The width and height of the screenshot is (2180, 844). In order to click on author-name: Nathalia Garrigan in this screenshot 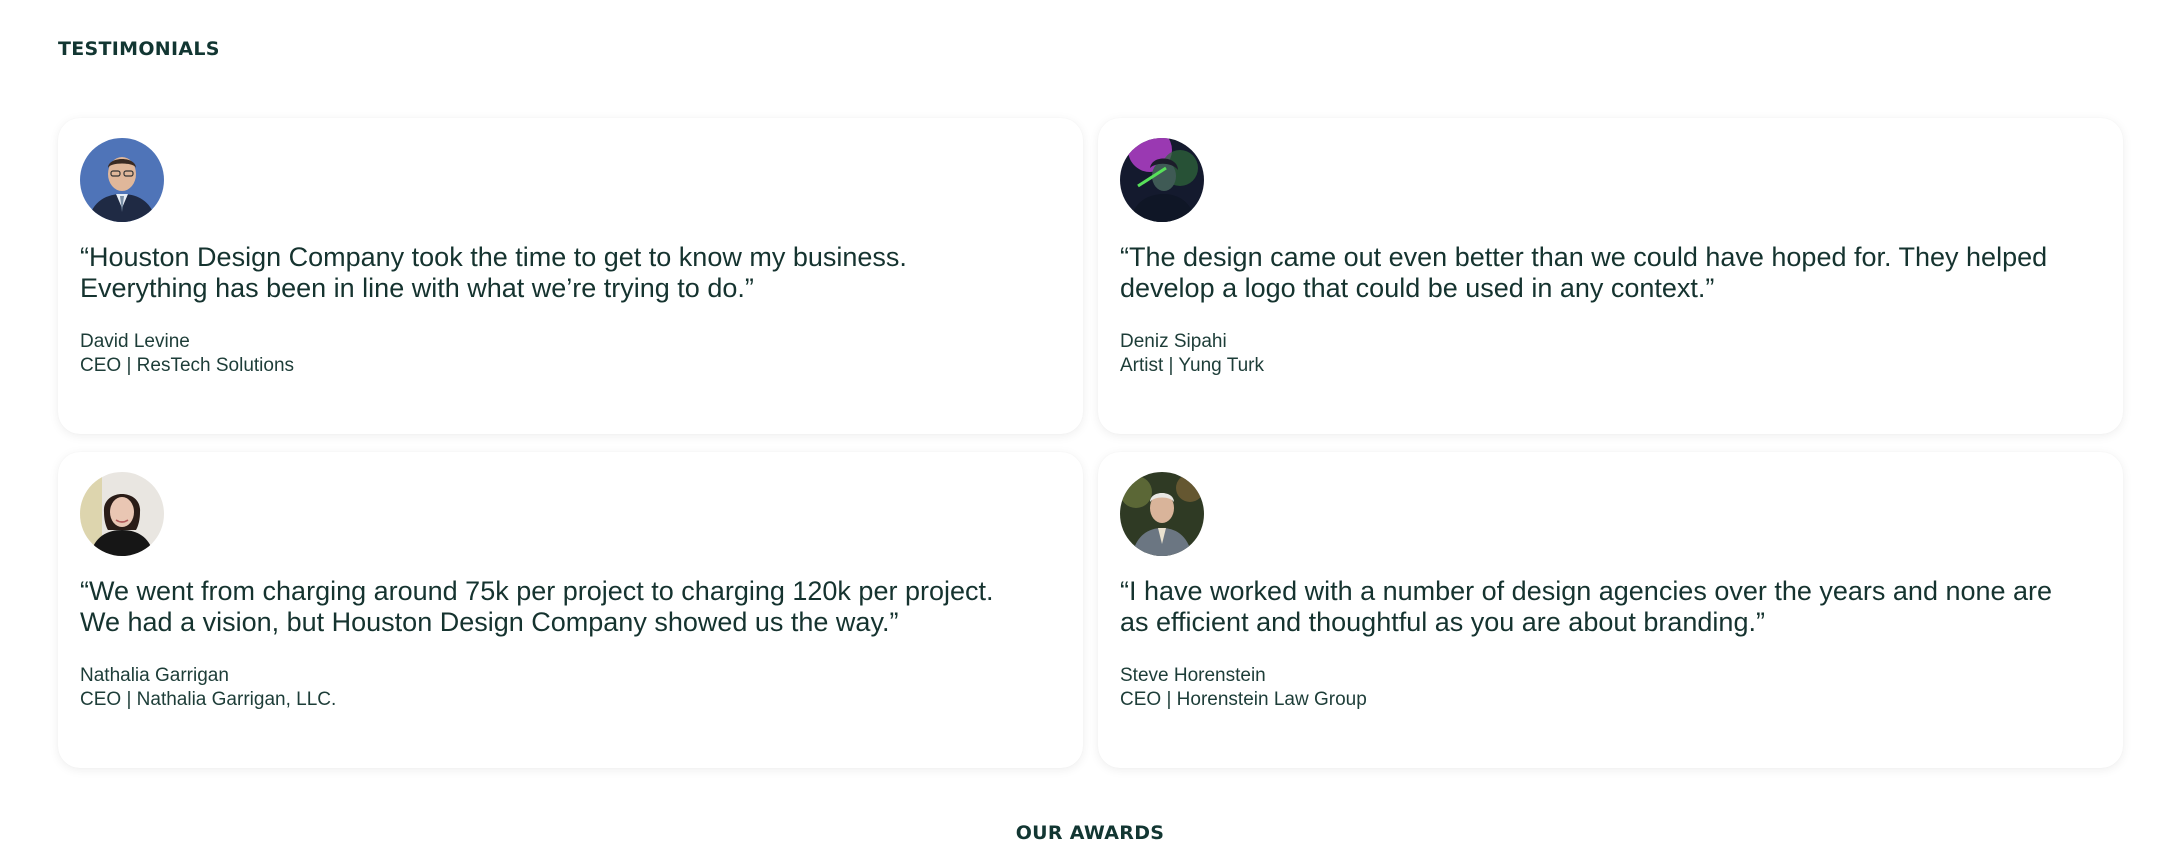, I will do `click(154, 675)`.